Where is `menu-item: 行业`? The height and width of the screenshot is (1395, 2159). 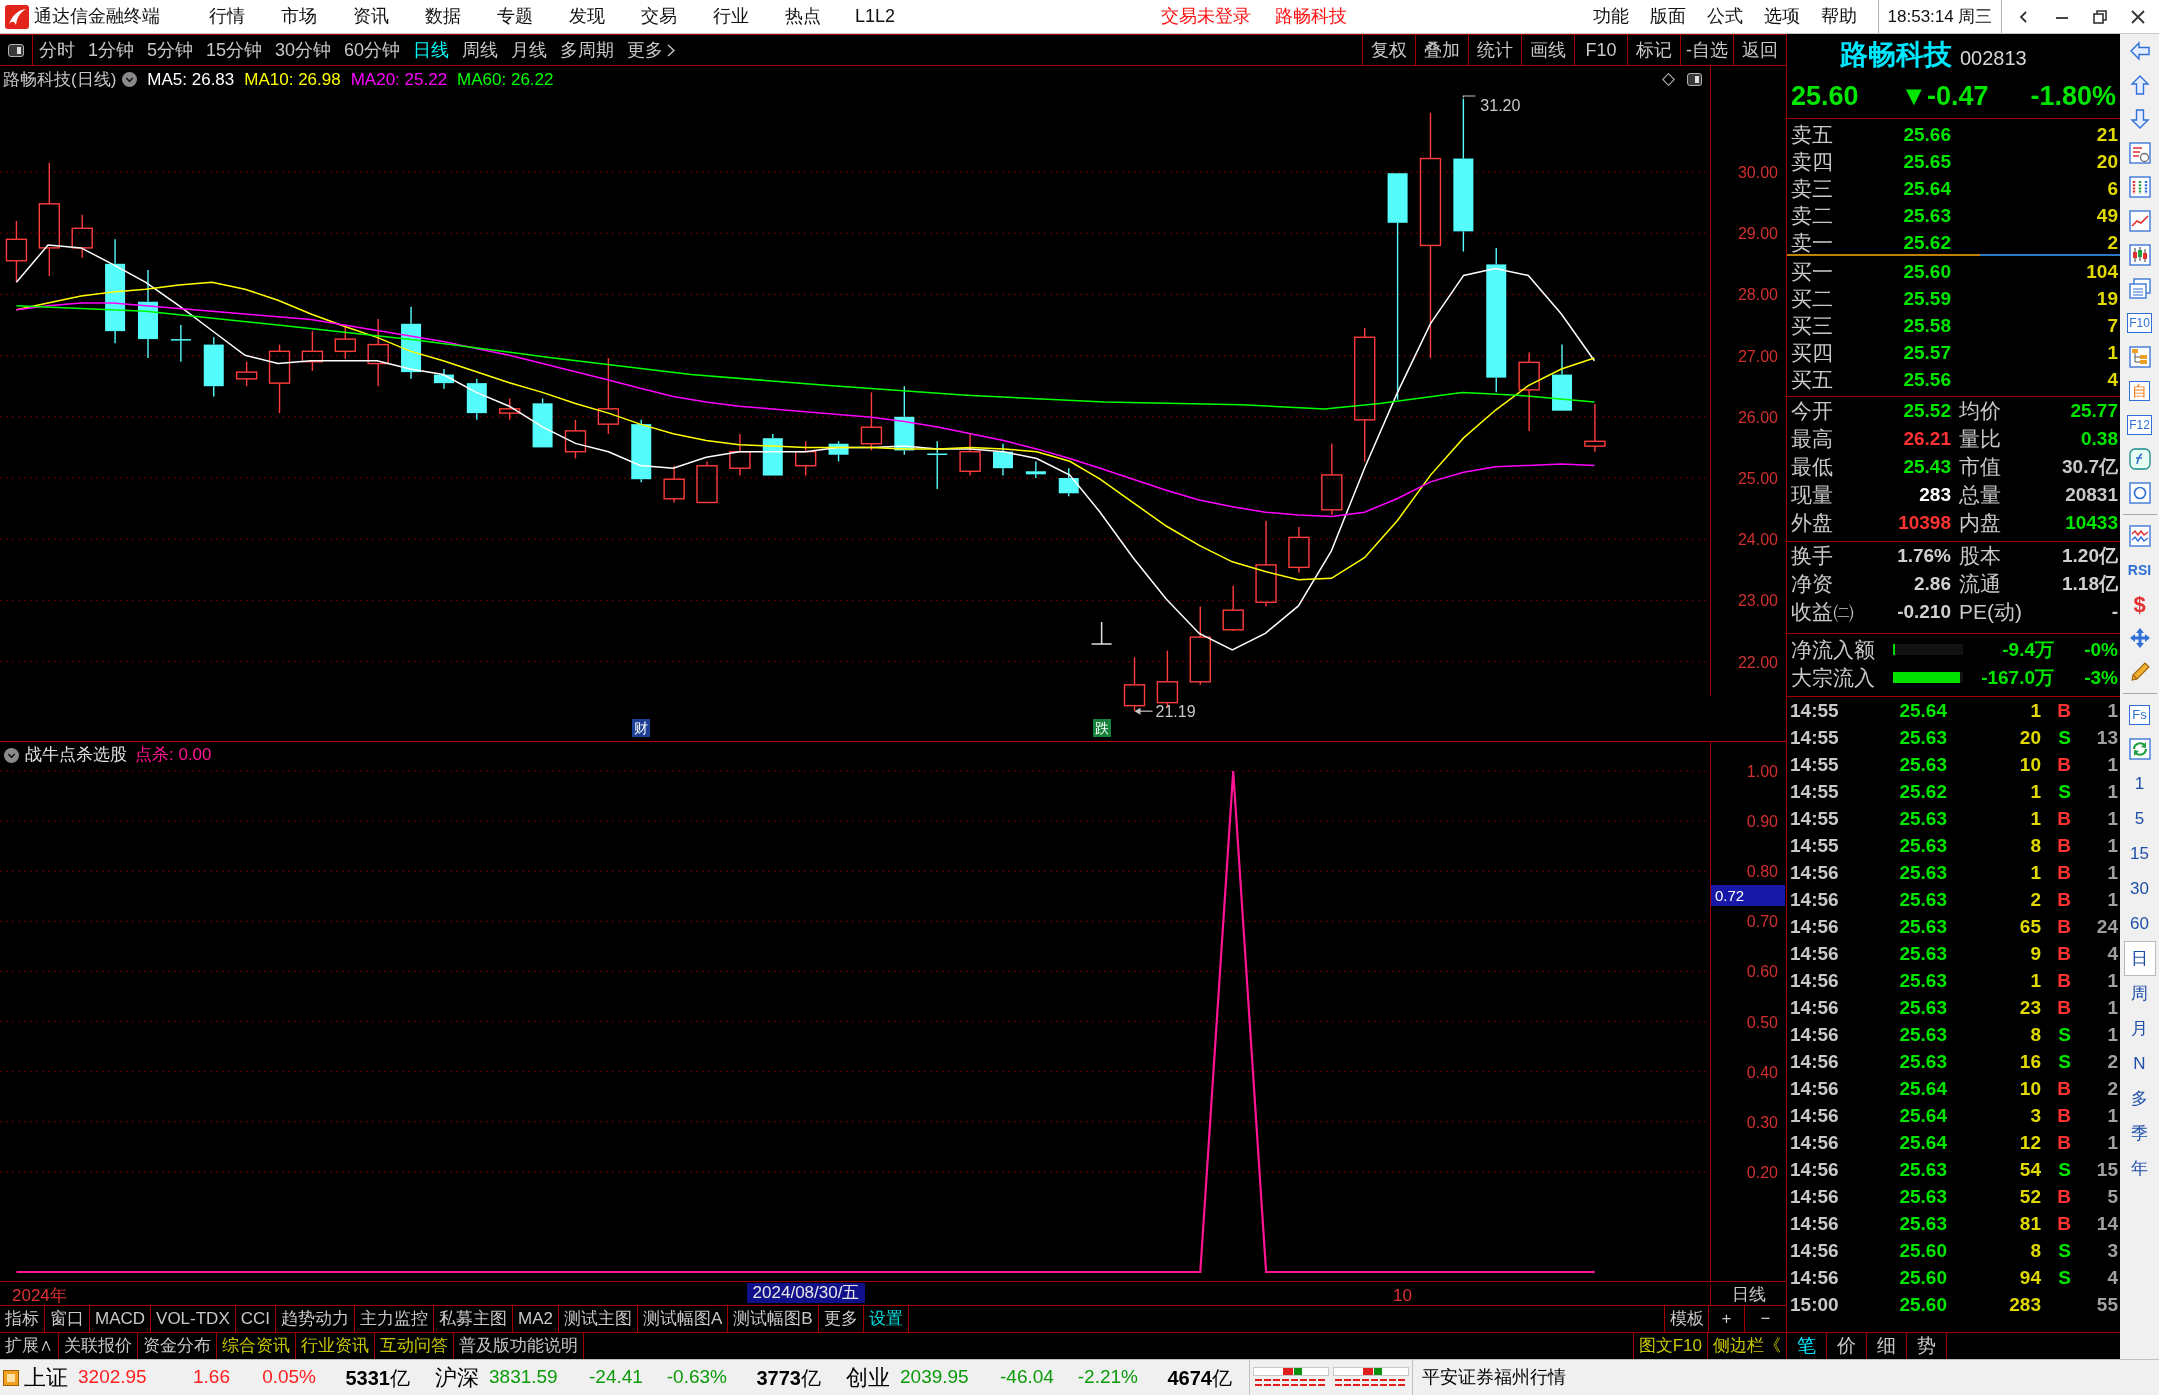 menu-item: 行业 is located at coordinates (731, 16).